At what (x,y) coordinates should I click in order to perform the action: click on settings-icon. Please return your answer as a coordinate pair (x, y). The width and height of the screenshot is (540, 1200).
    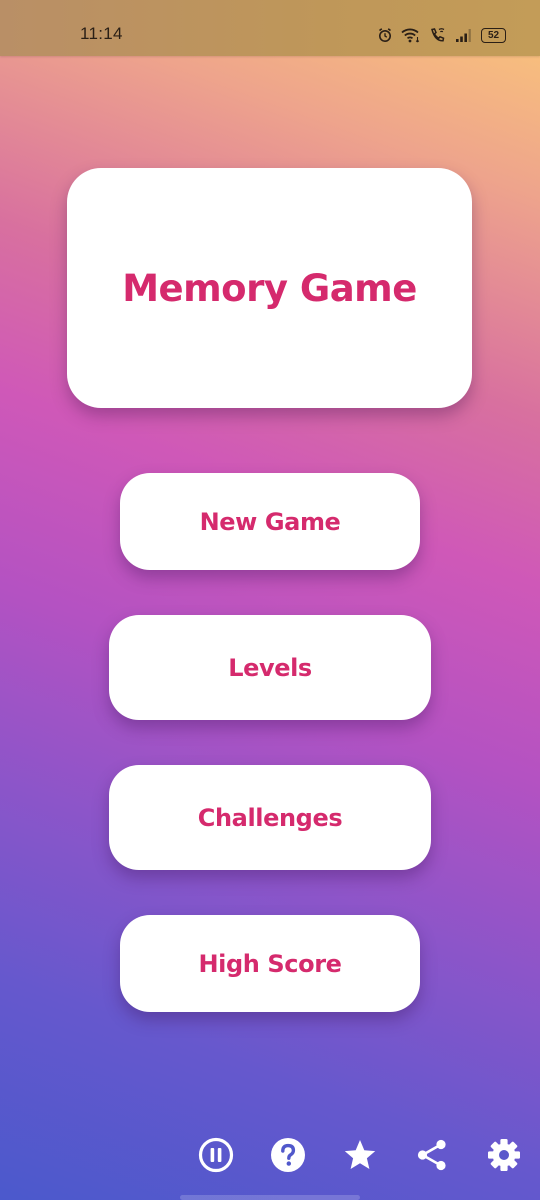
    Looking at the image, I should click on (504, 1157).